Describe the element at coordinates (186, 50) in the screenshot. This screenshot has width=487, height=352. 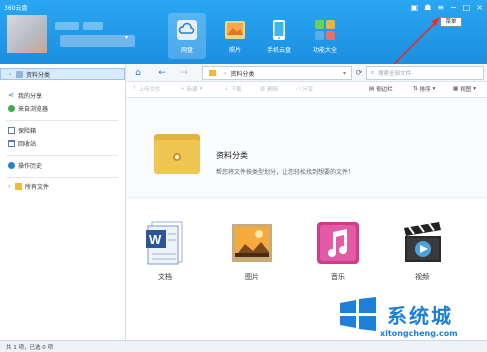
I see `tab-label: 网盘` at that location.